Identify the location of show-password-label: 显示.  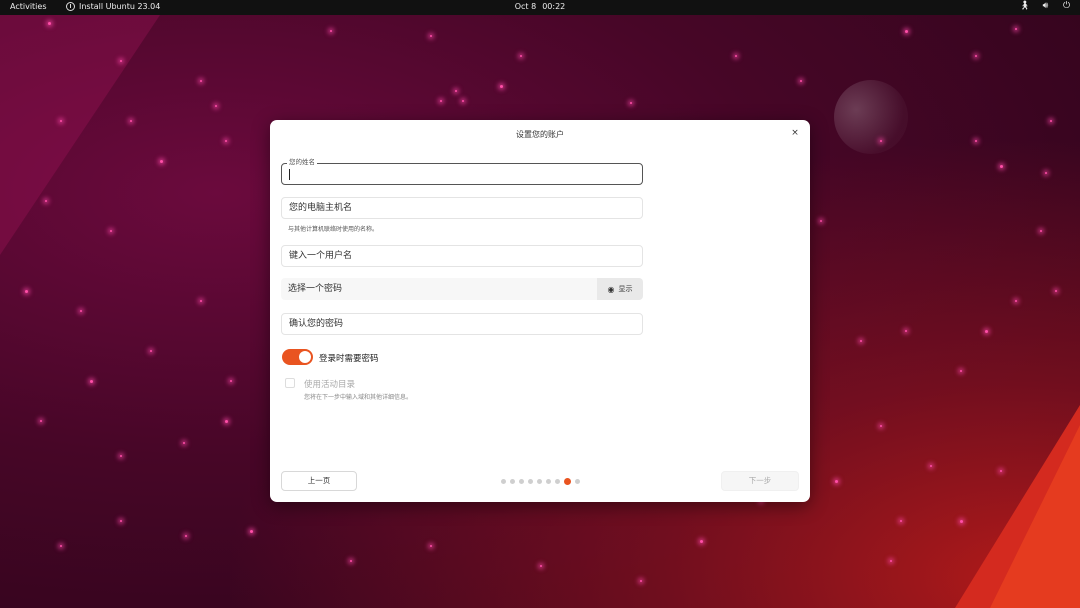
(625, 289).